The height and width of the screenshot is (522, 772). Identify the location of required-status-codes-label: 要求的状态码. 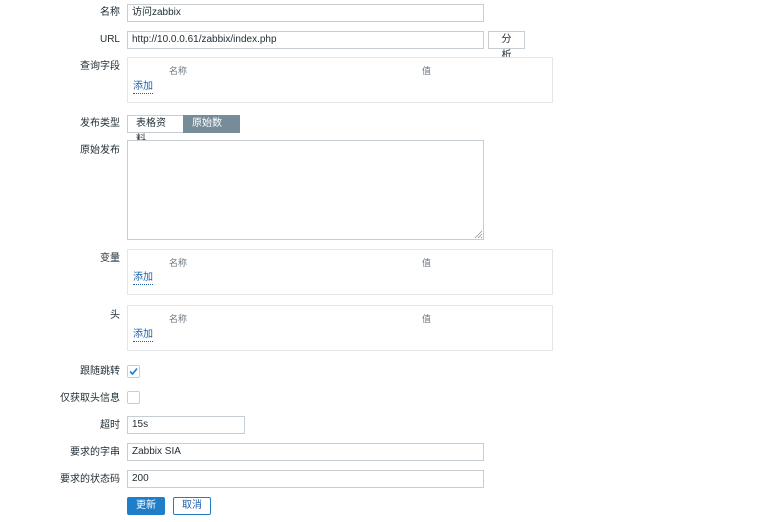
(90, 479).